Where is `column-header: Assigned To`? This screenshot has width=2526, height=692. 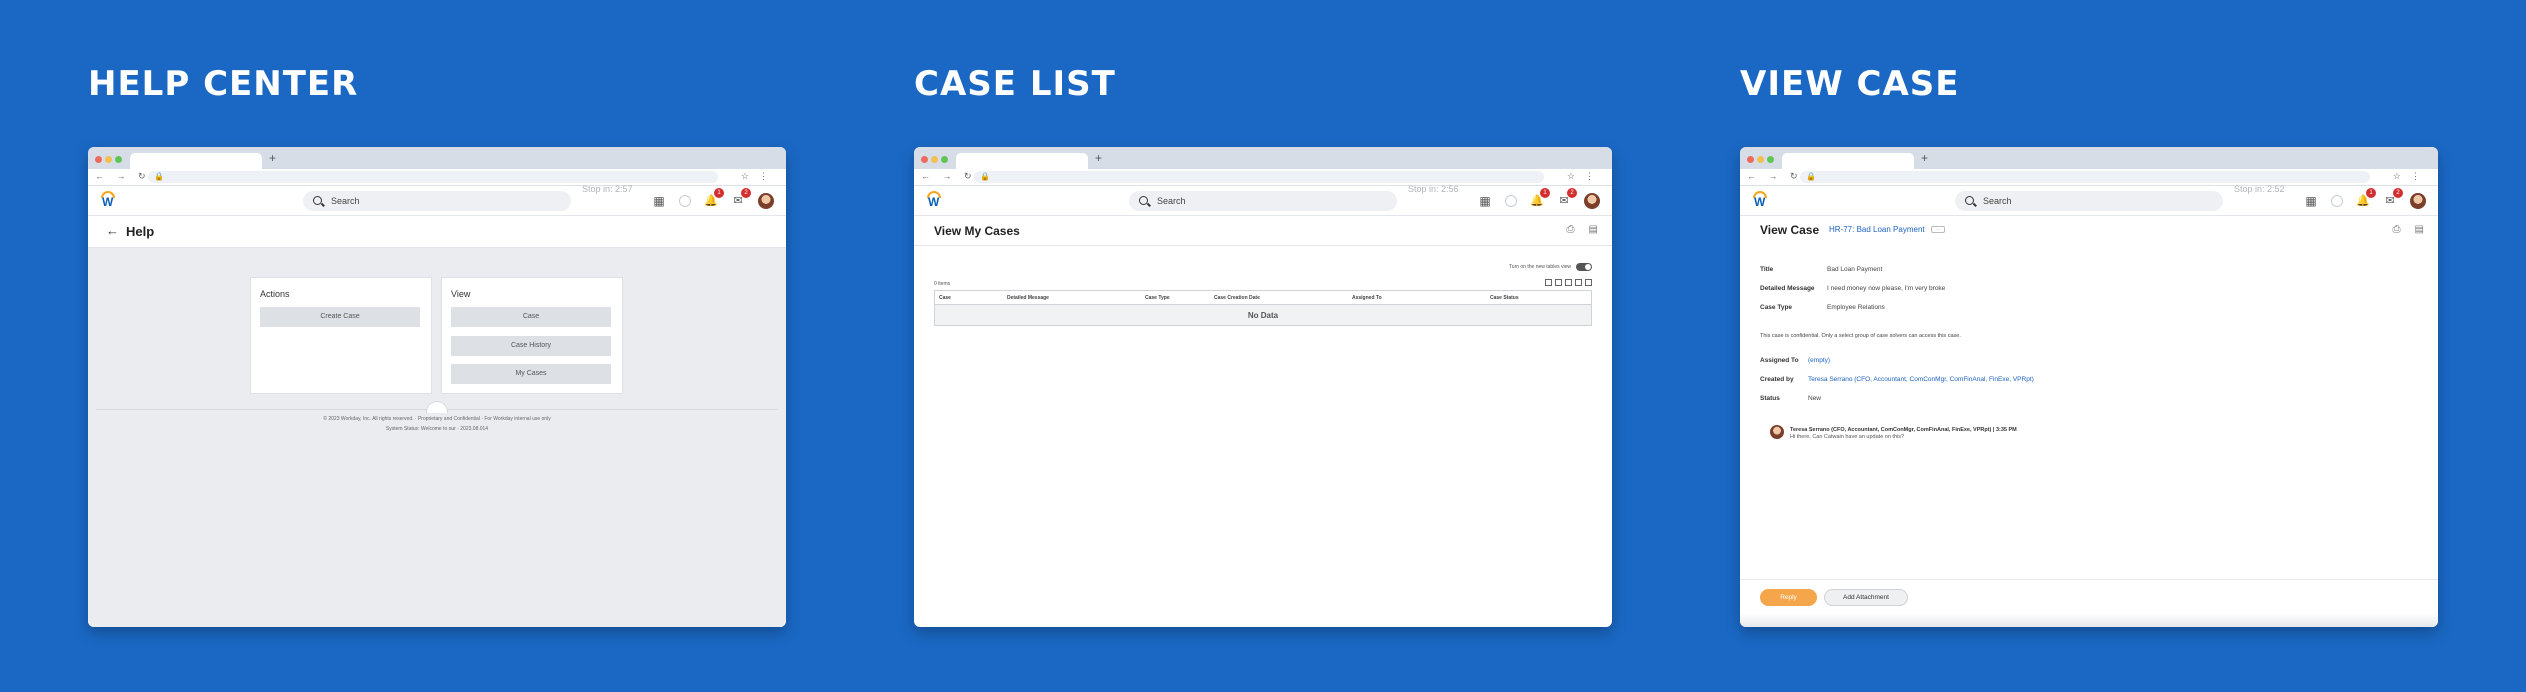
column-header: Assigned To is located at coordinates (1367, 298).